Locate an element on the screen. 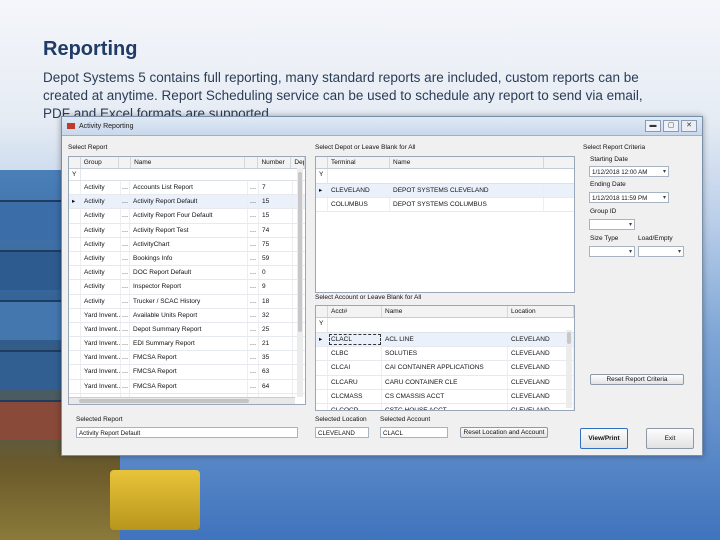 The height and width of the screenshot is (540, 720). view-print-button: View/Print is located at coordinates (604, 438).